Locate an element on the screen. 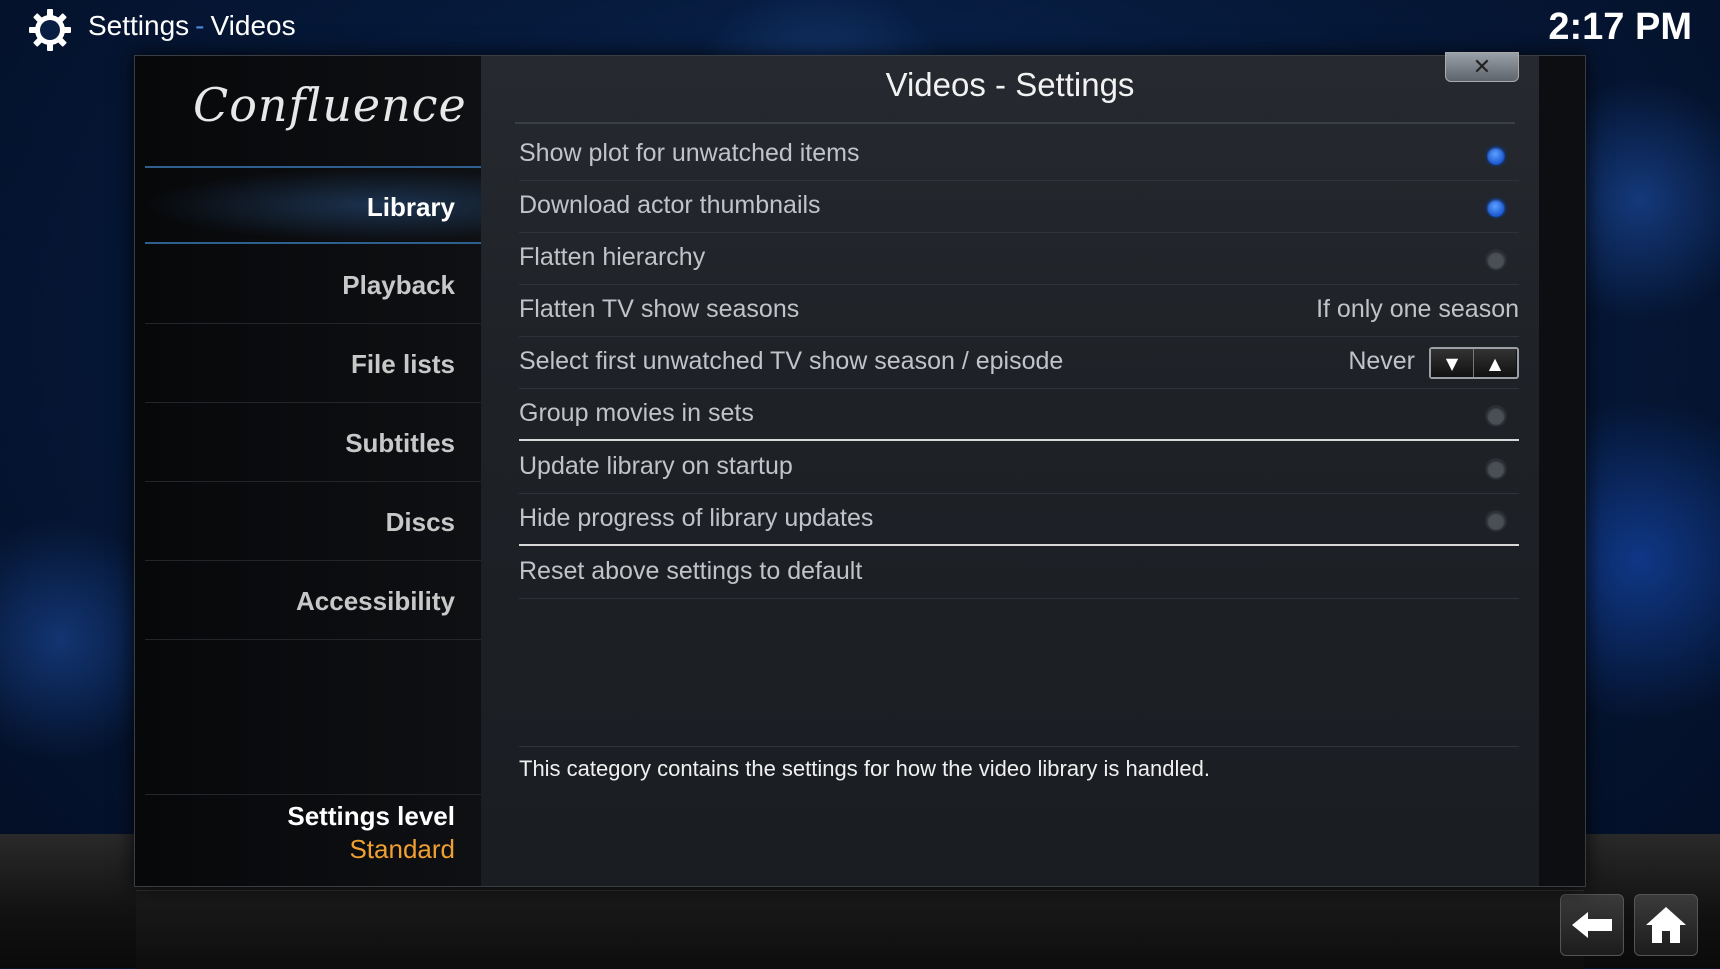 This screenshot has width=1720, height=969. home-button is located at coordinates (1666, 925).